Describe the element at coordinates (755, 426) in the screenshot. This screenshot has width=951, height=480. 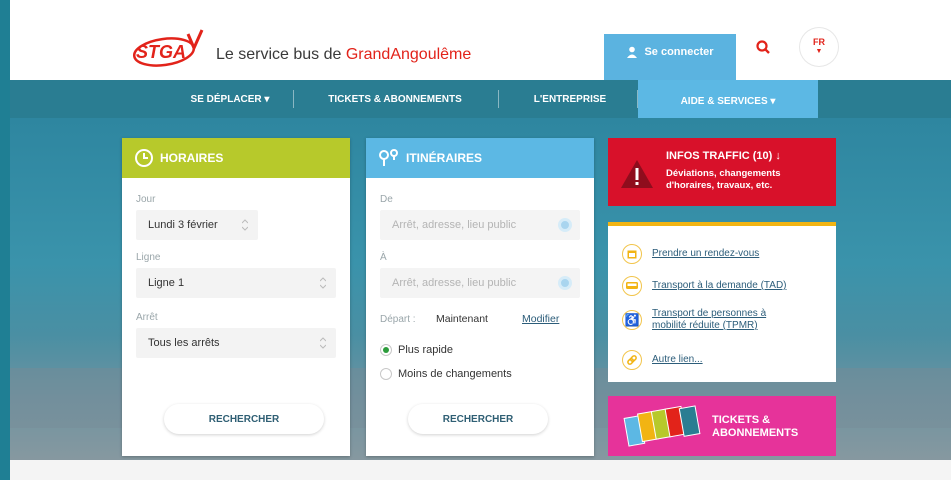
I see `tickets-title: TICKETS & ABONNEMENTS` at that location.